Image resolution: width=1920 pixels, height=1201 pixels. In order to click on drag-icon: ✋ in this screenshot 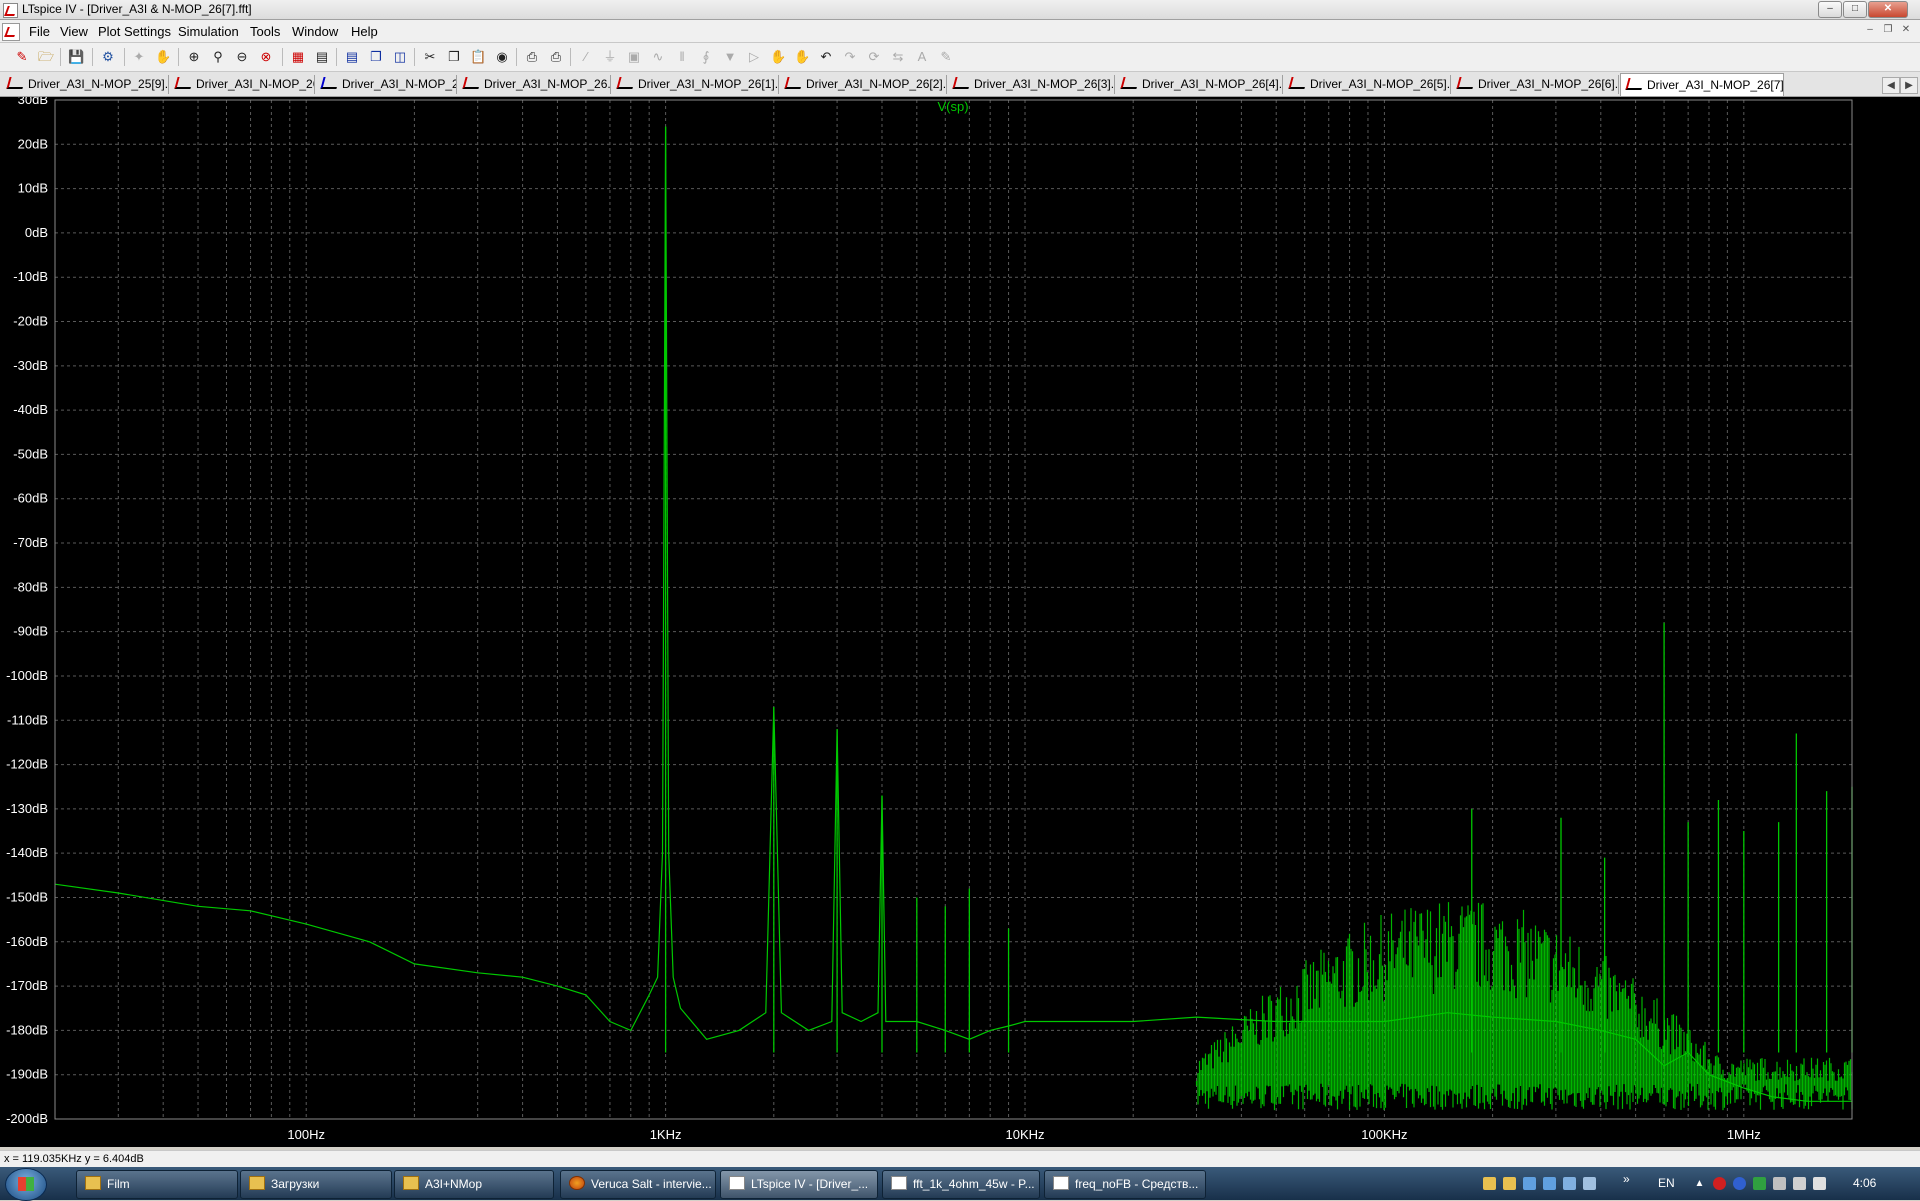, I will do `click(802, 57)`.